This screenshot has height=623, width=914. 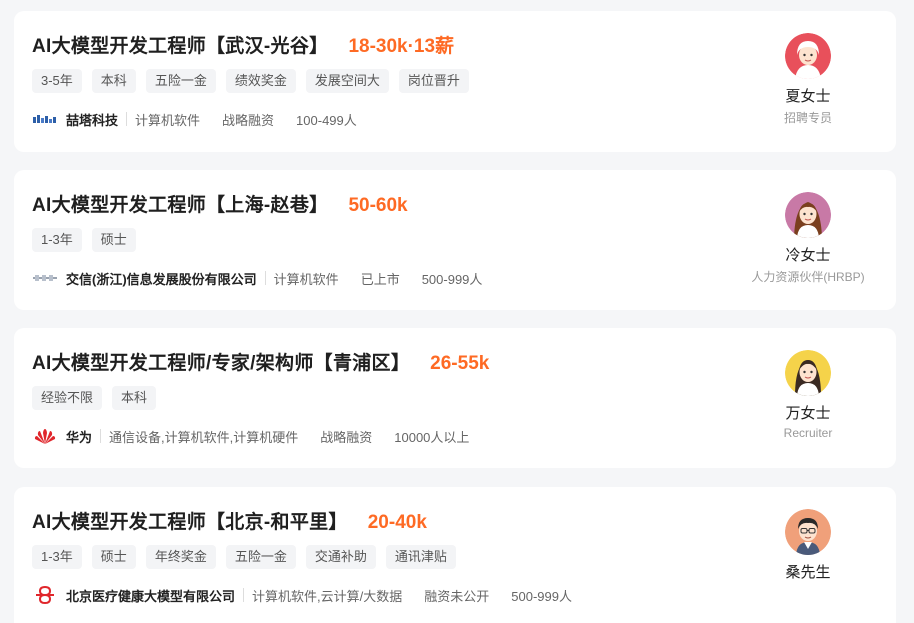 What do you see at coordinates (380, 279) in the screenshot?
I see `company-funding: 已上市` at bounding box center [380, 279].